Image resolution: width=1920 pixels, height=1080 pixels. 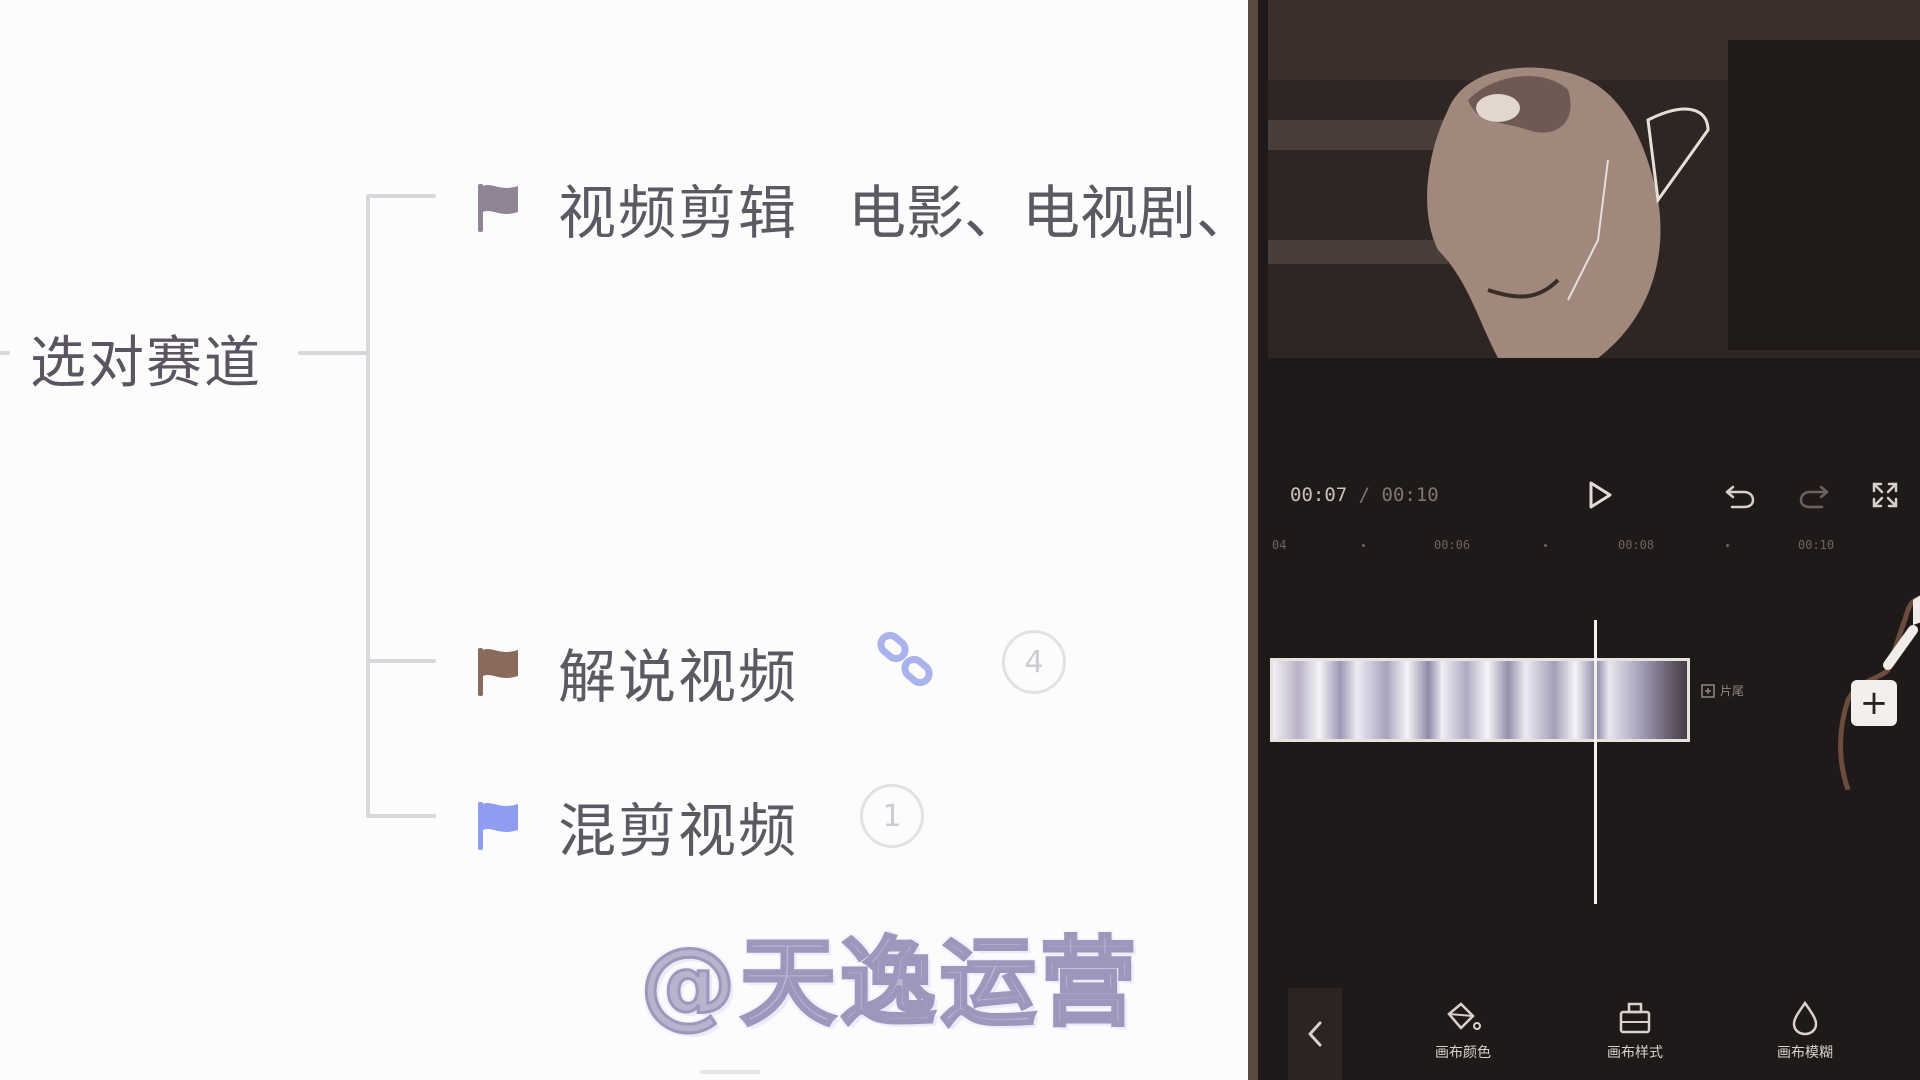 I want to click on branch-2-connector, so click(x=401, y=661).